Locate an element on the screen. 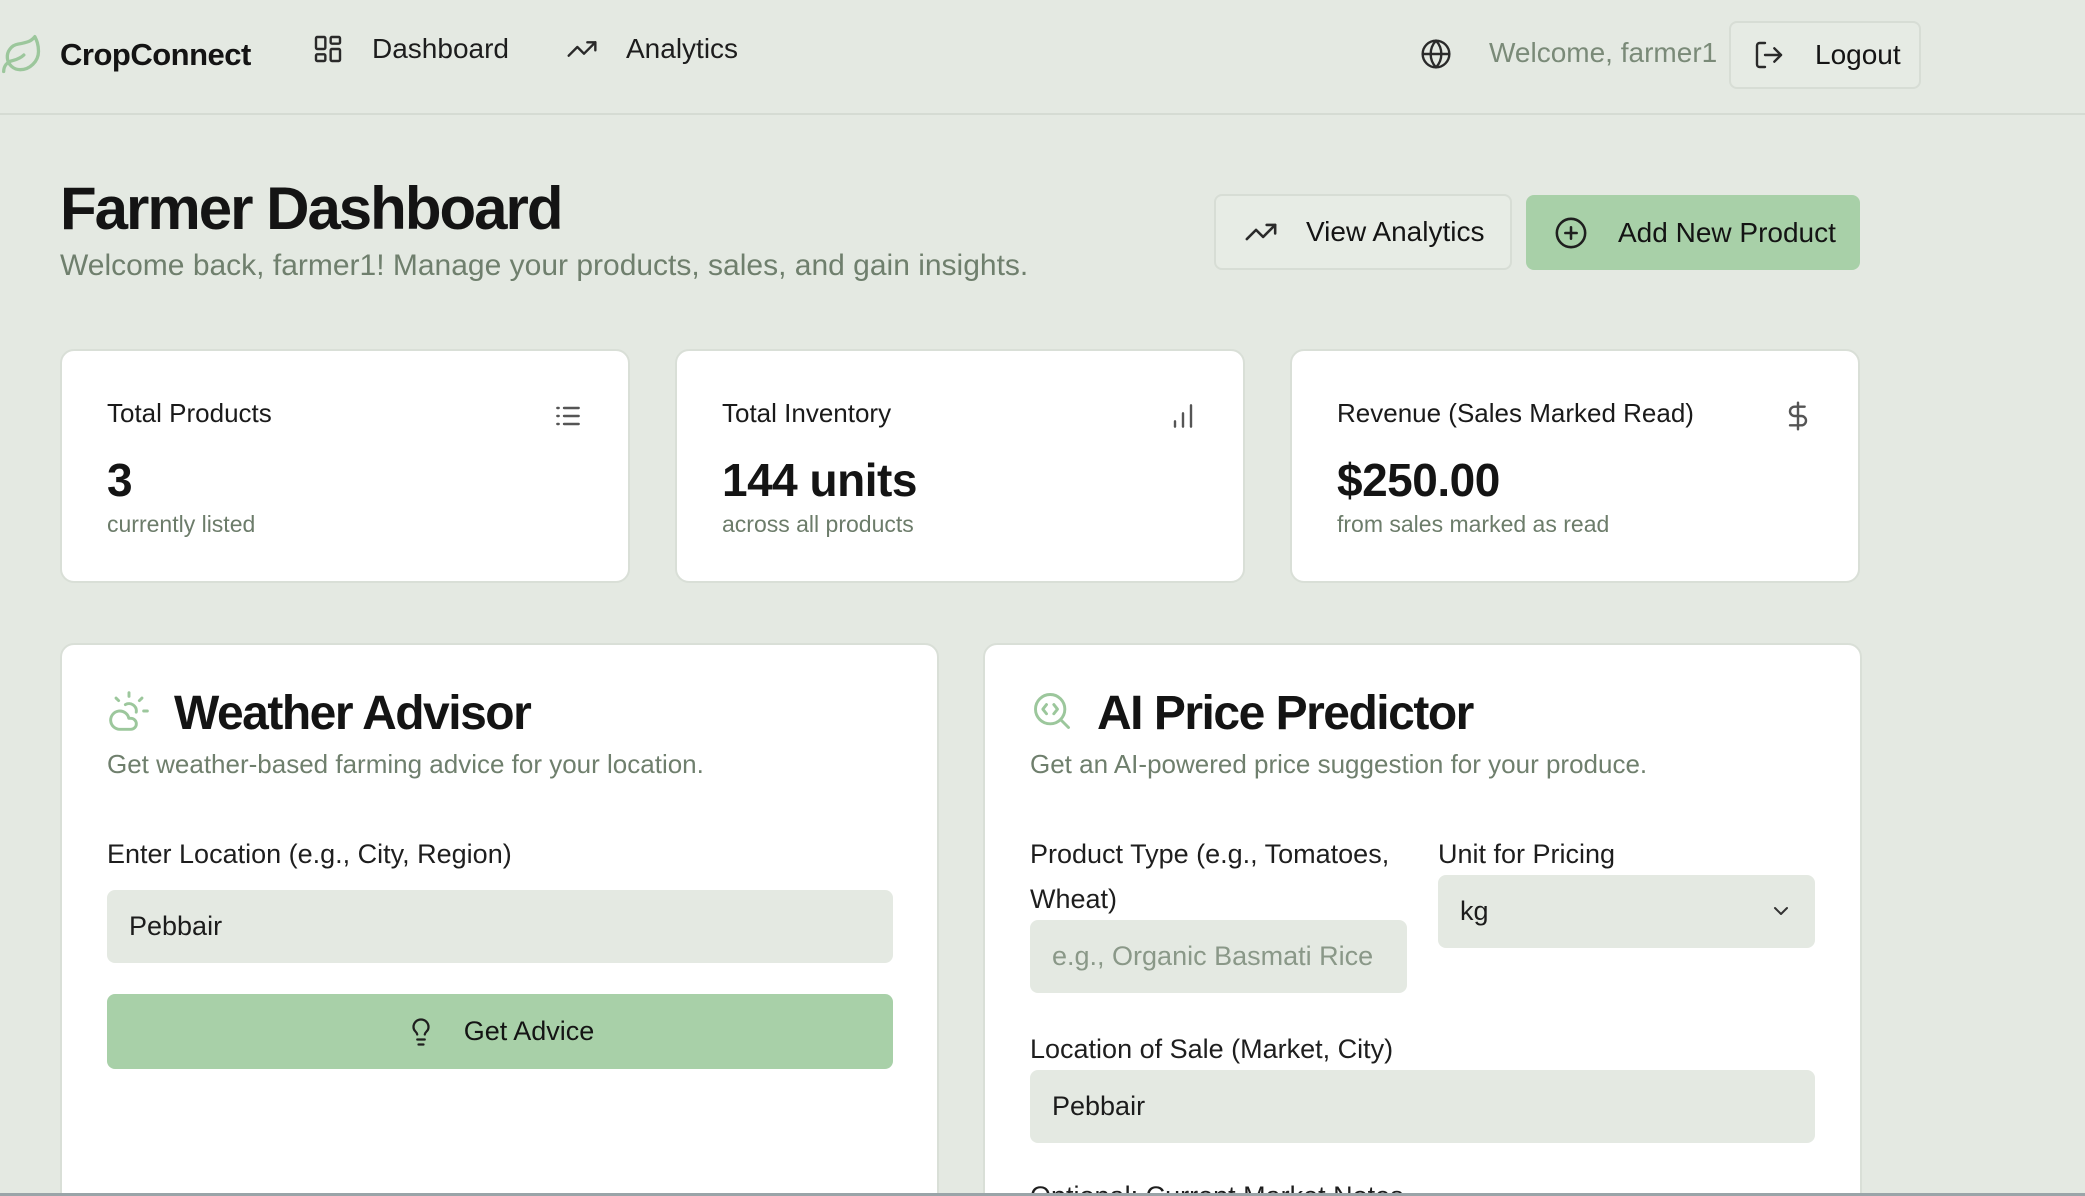  welcome-text: Welcome, farmer1 is located at coordinates (1603, 52).